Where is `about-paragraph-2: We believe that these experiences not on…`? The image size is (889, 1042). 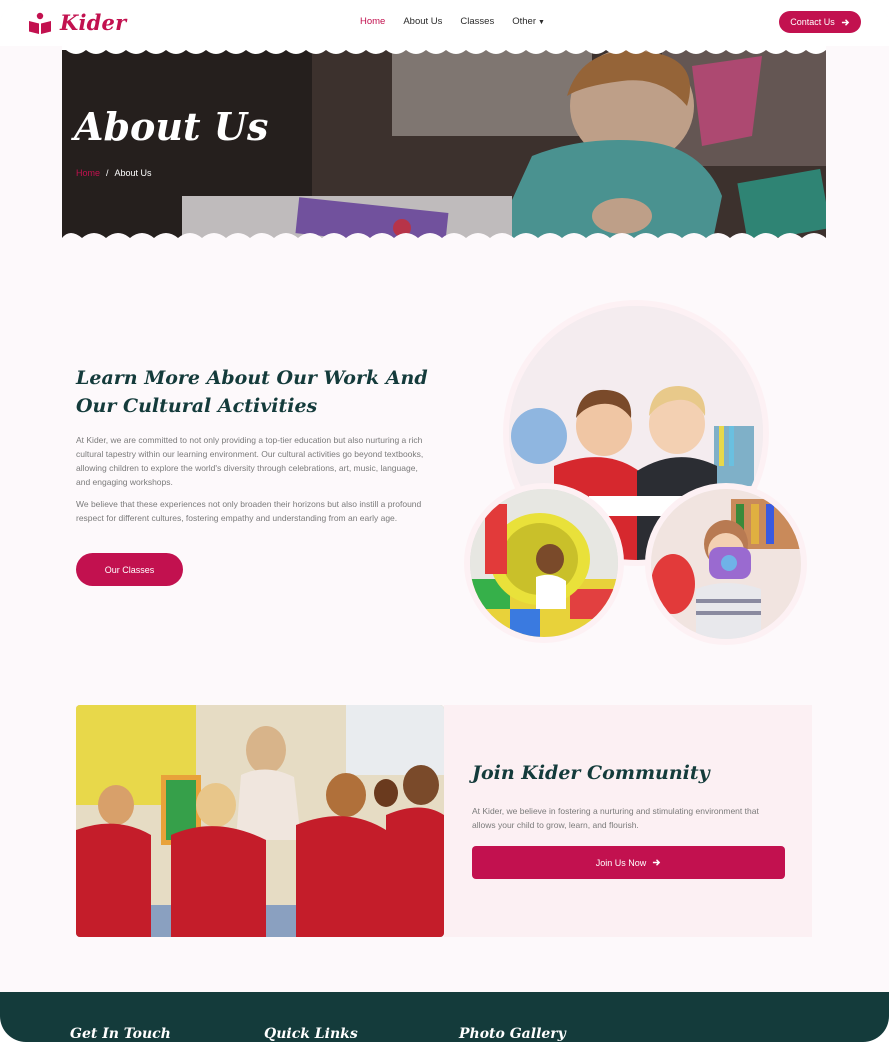
about-paragraph-2: We believe that these experiences not on… is located at coordinates (249, 511).